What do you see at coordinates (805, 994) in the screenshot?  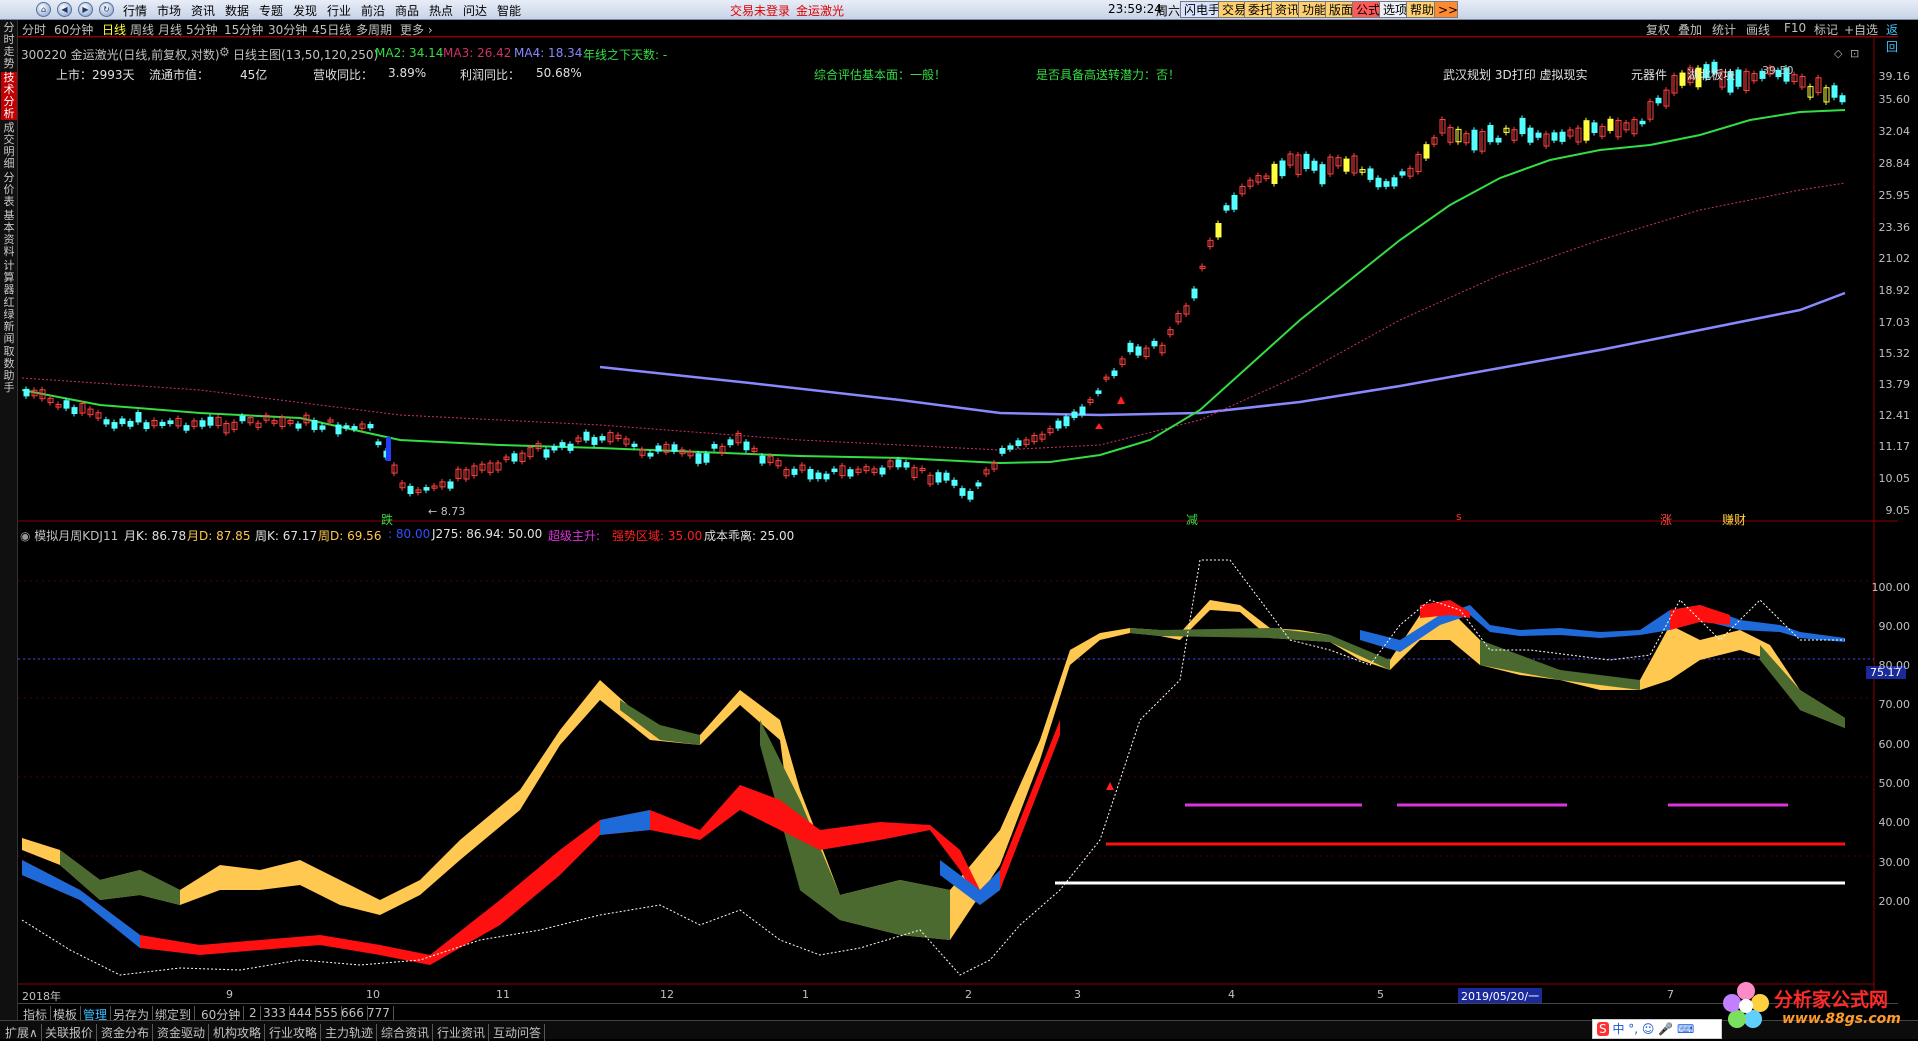 I see `time-tick: 1` at bounding box center [805, 994].